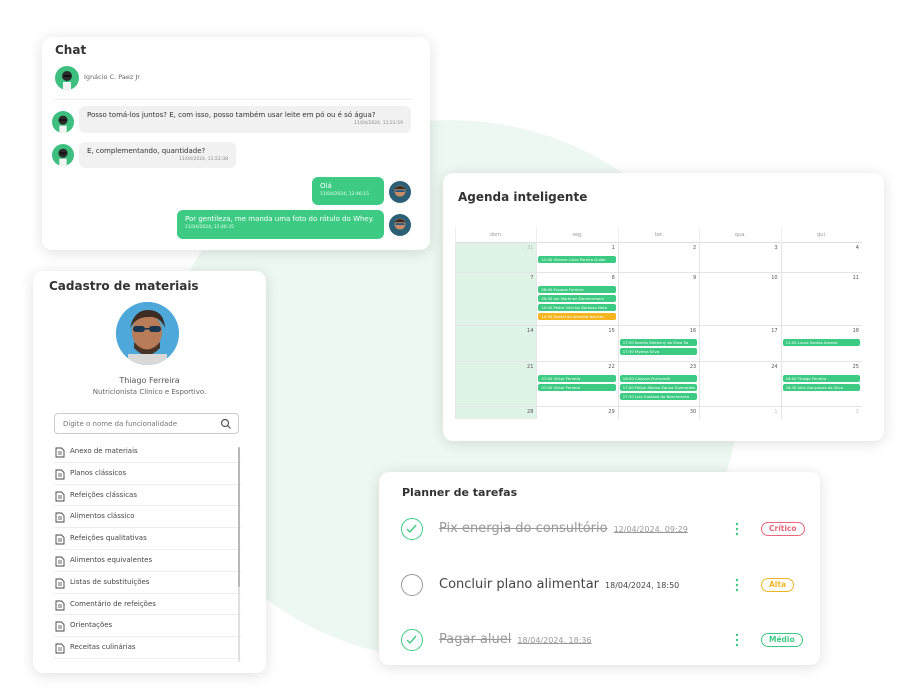  I want to click on calendar-event: 17:30 Mylena Silva, so click(658, 351).